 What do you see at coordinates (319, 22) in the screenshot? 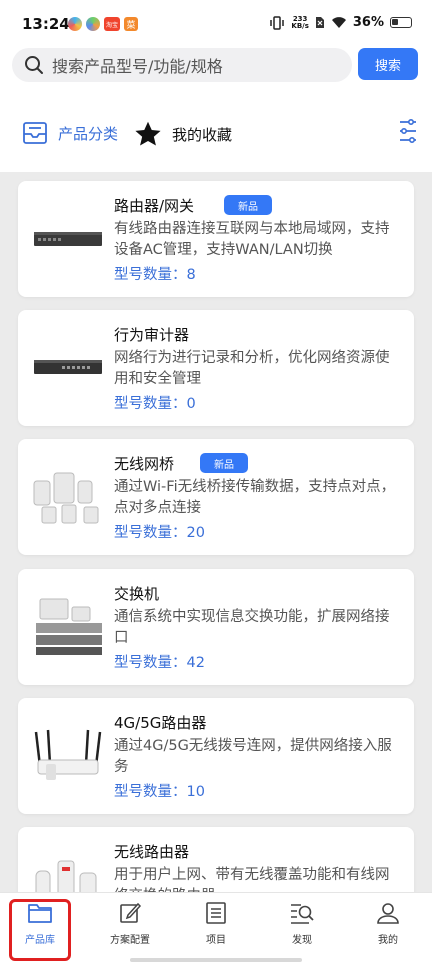
I see `no-sim-icon` at bounding box center [319, 22].